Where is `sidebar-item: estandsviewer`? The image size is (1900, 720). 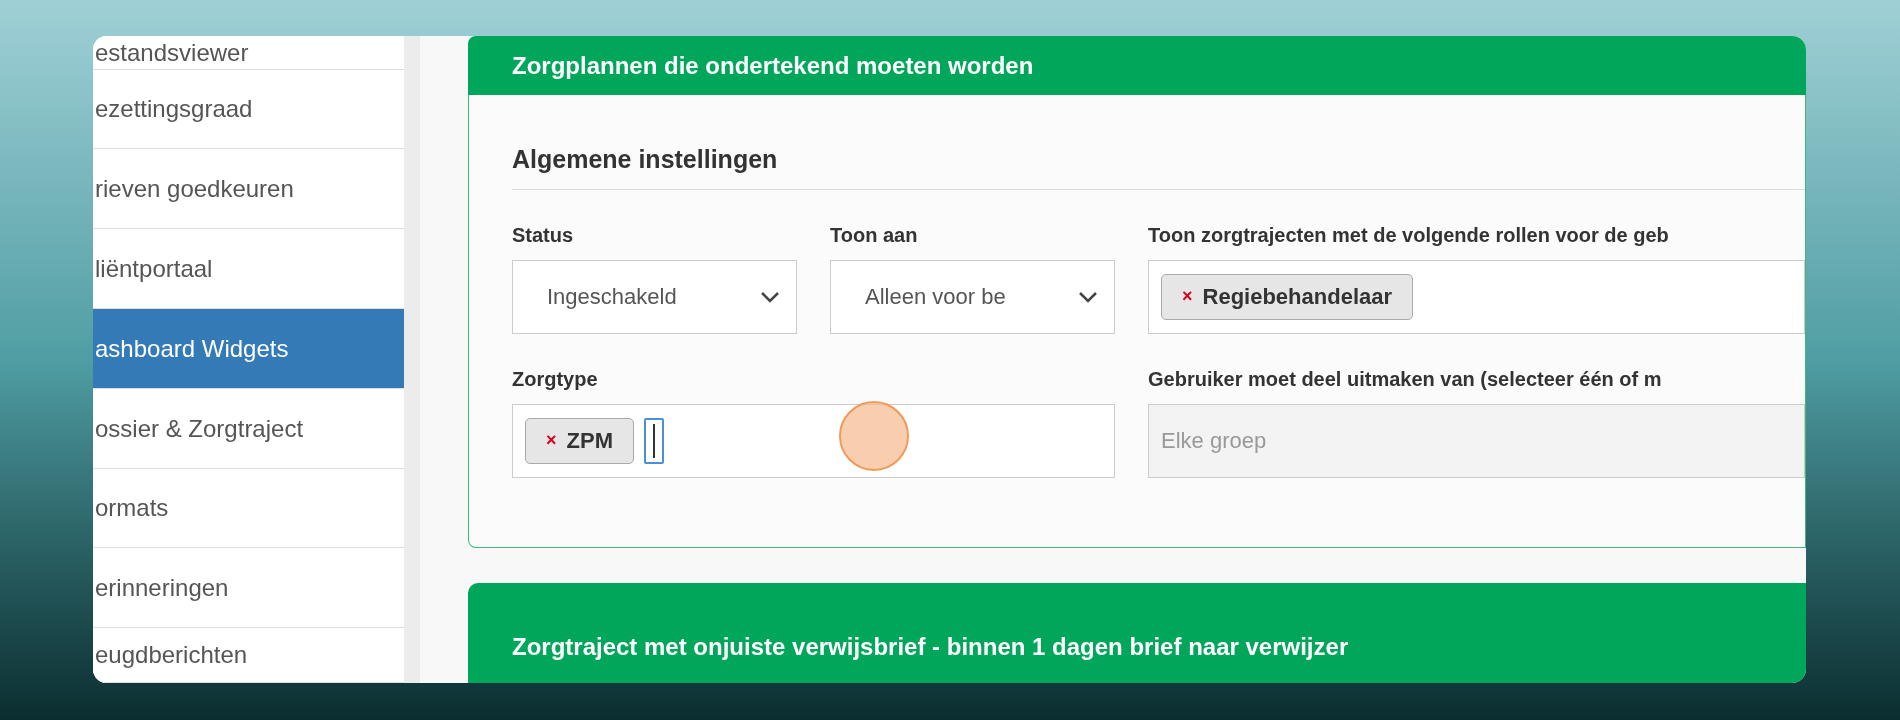
sidebar-item: estandsviewer is located at coordinates (248, 53).